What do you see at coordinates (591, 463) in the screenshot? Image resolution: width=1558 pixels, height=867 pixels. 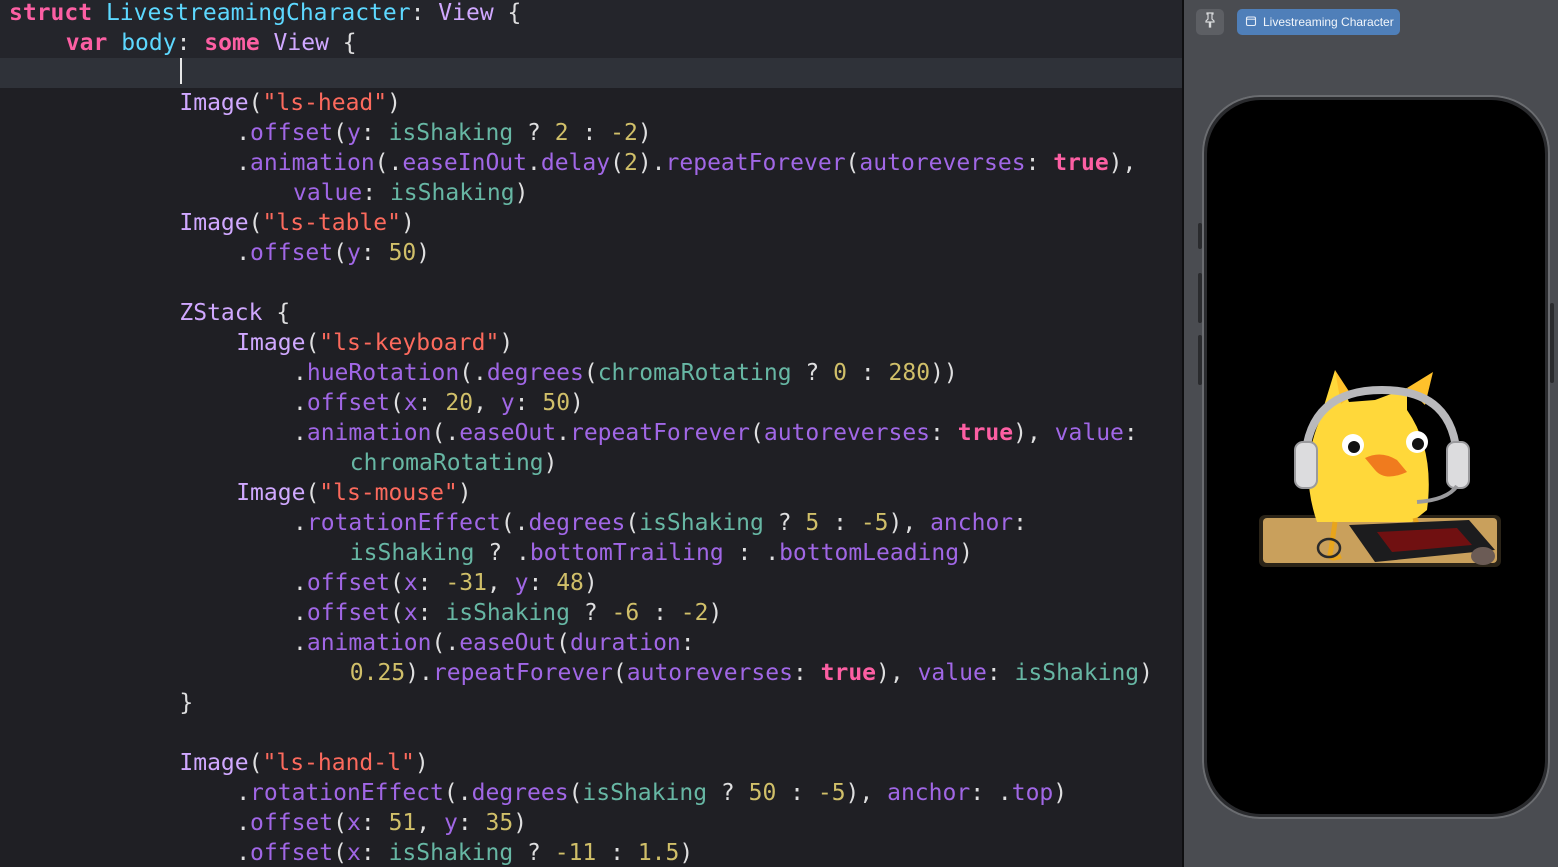 I see `code-line: chromaRotating)` at bounding box center [591, 463].